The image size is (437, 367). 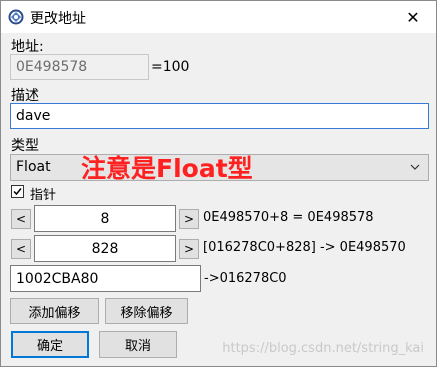 What do you see at coordinates (25, 96) in the screenshot?
I see `description-label: 描述` at bounding box center [25, 96].